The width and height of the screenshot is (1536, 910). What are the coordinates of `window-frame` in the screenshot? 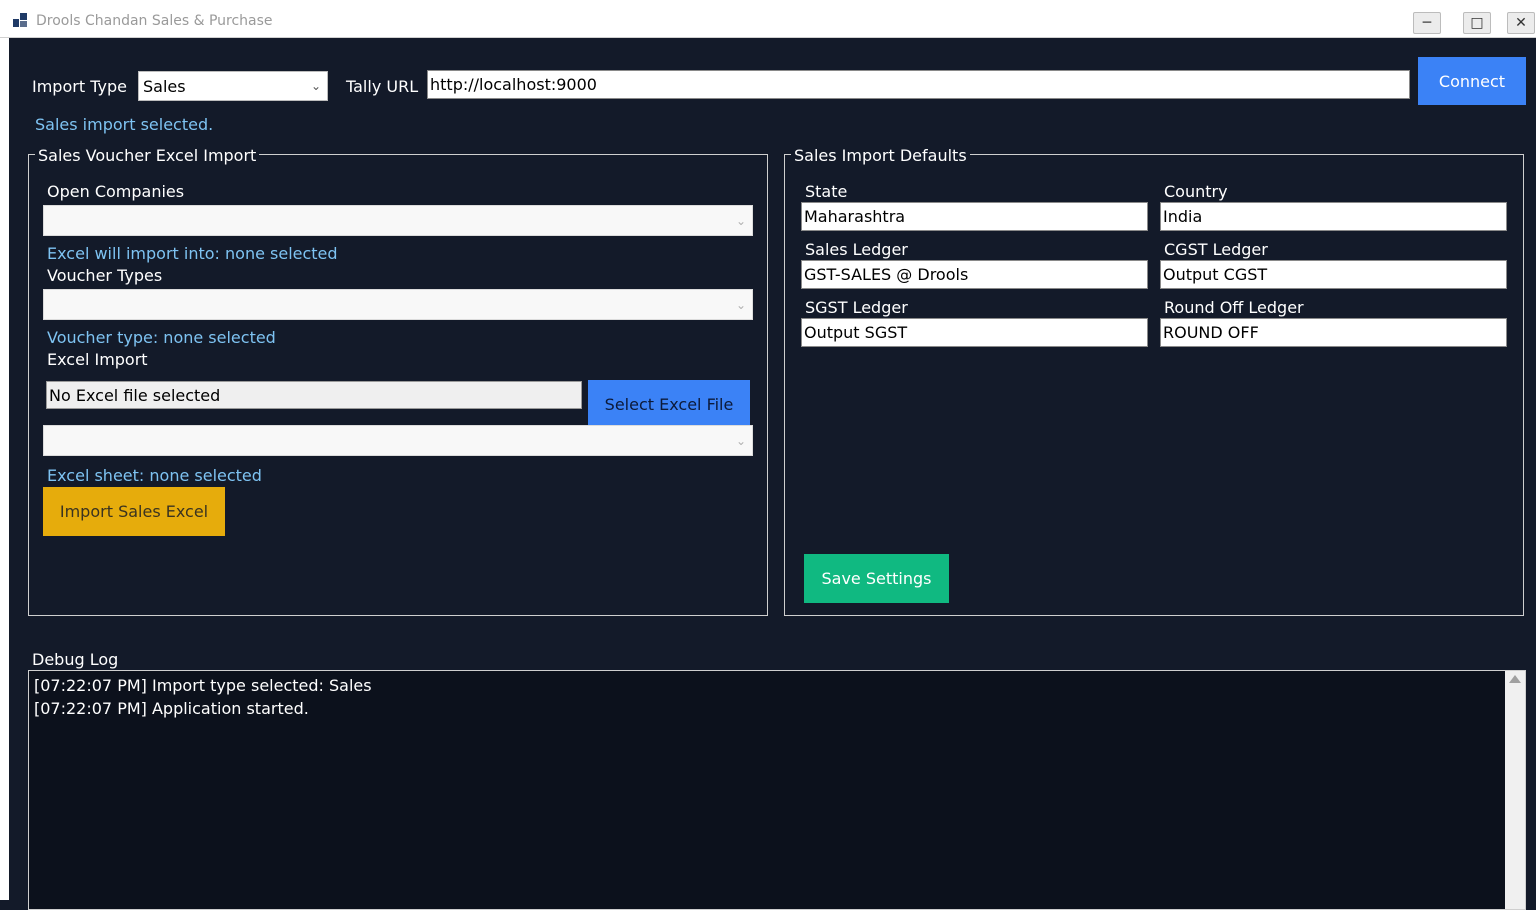 It's located at (4, 469).